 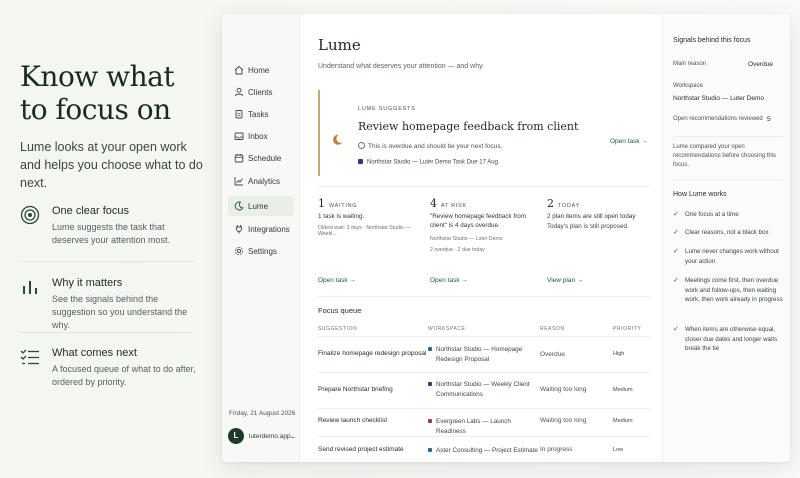 I want to click on hero-headline: Know what to focus on, so click(x=97, y=93).